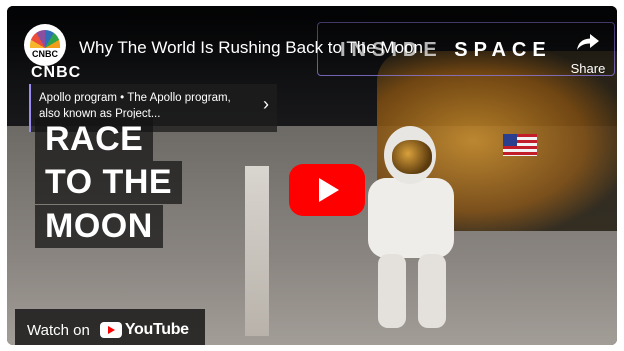 The width and height of the screenshot is (624, 351). What do you see at coordinates (45, 54) in the screenshot?
I see `channel-logo-text: CNBC` at bounding box center [45, 54].